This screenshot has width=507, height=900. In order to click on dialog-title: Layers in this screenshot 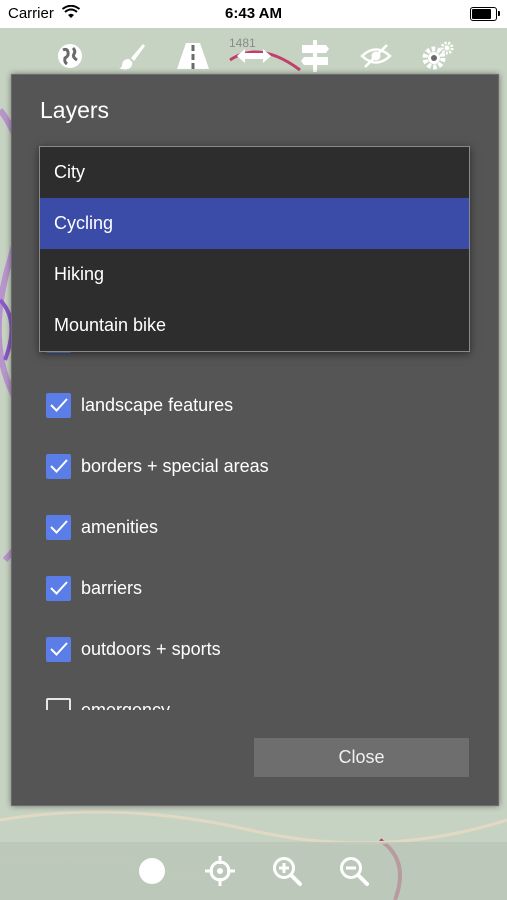, I will do `click(75, 110)`.